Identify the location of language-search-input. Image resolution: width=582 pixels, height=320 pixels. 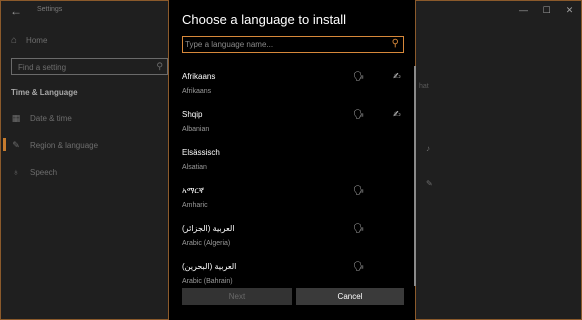
(285, 44).